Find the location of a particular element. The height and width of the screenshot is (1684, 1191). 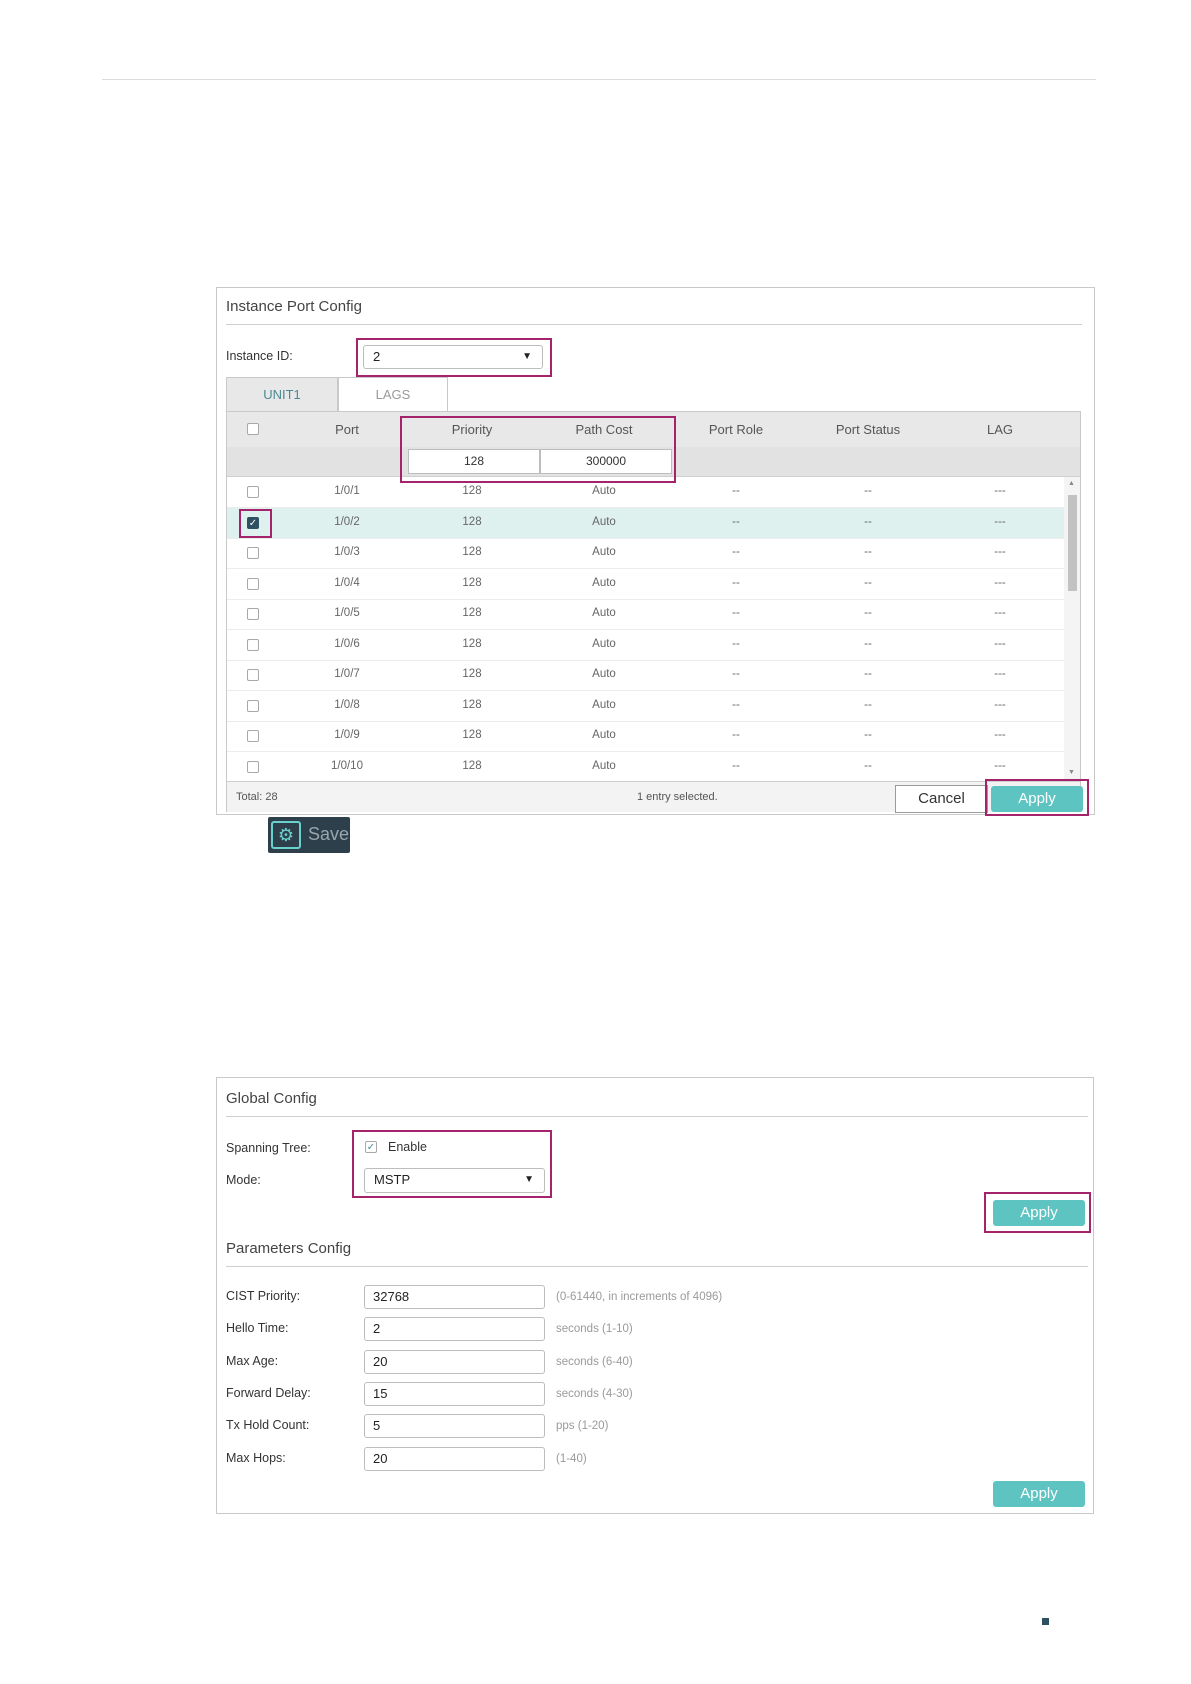

page-top-rule is located at coordinates (599, 79).